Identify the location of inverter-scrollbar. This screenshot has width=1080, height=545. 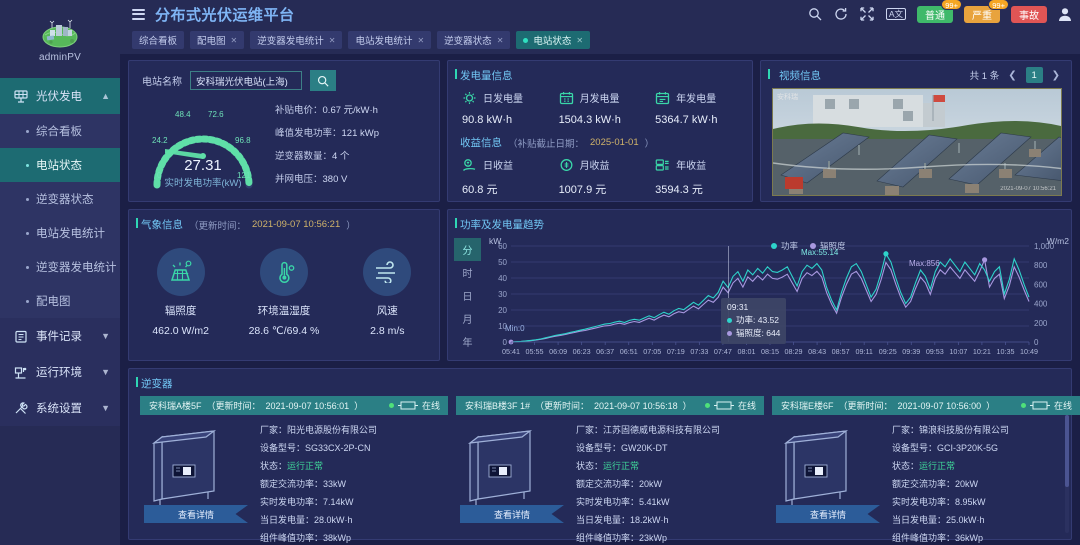
(1067, 474).